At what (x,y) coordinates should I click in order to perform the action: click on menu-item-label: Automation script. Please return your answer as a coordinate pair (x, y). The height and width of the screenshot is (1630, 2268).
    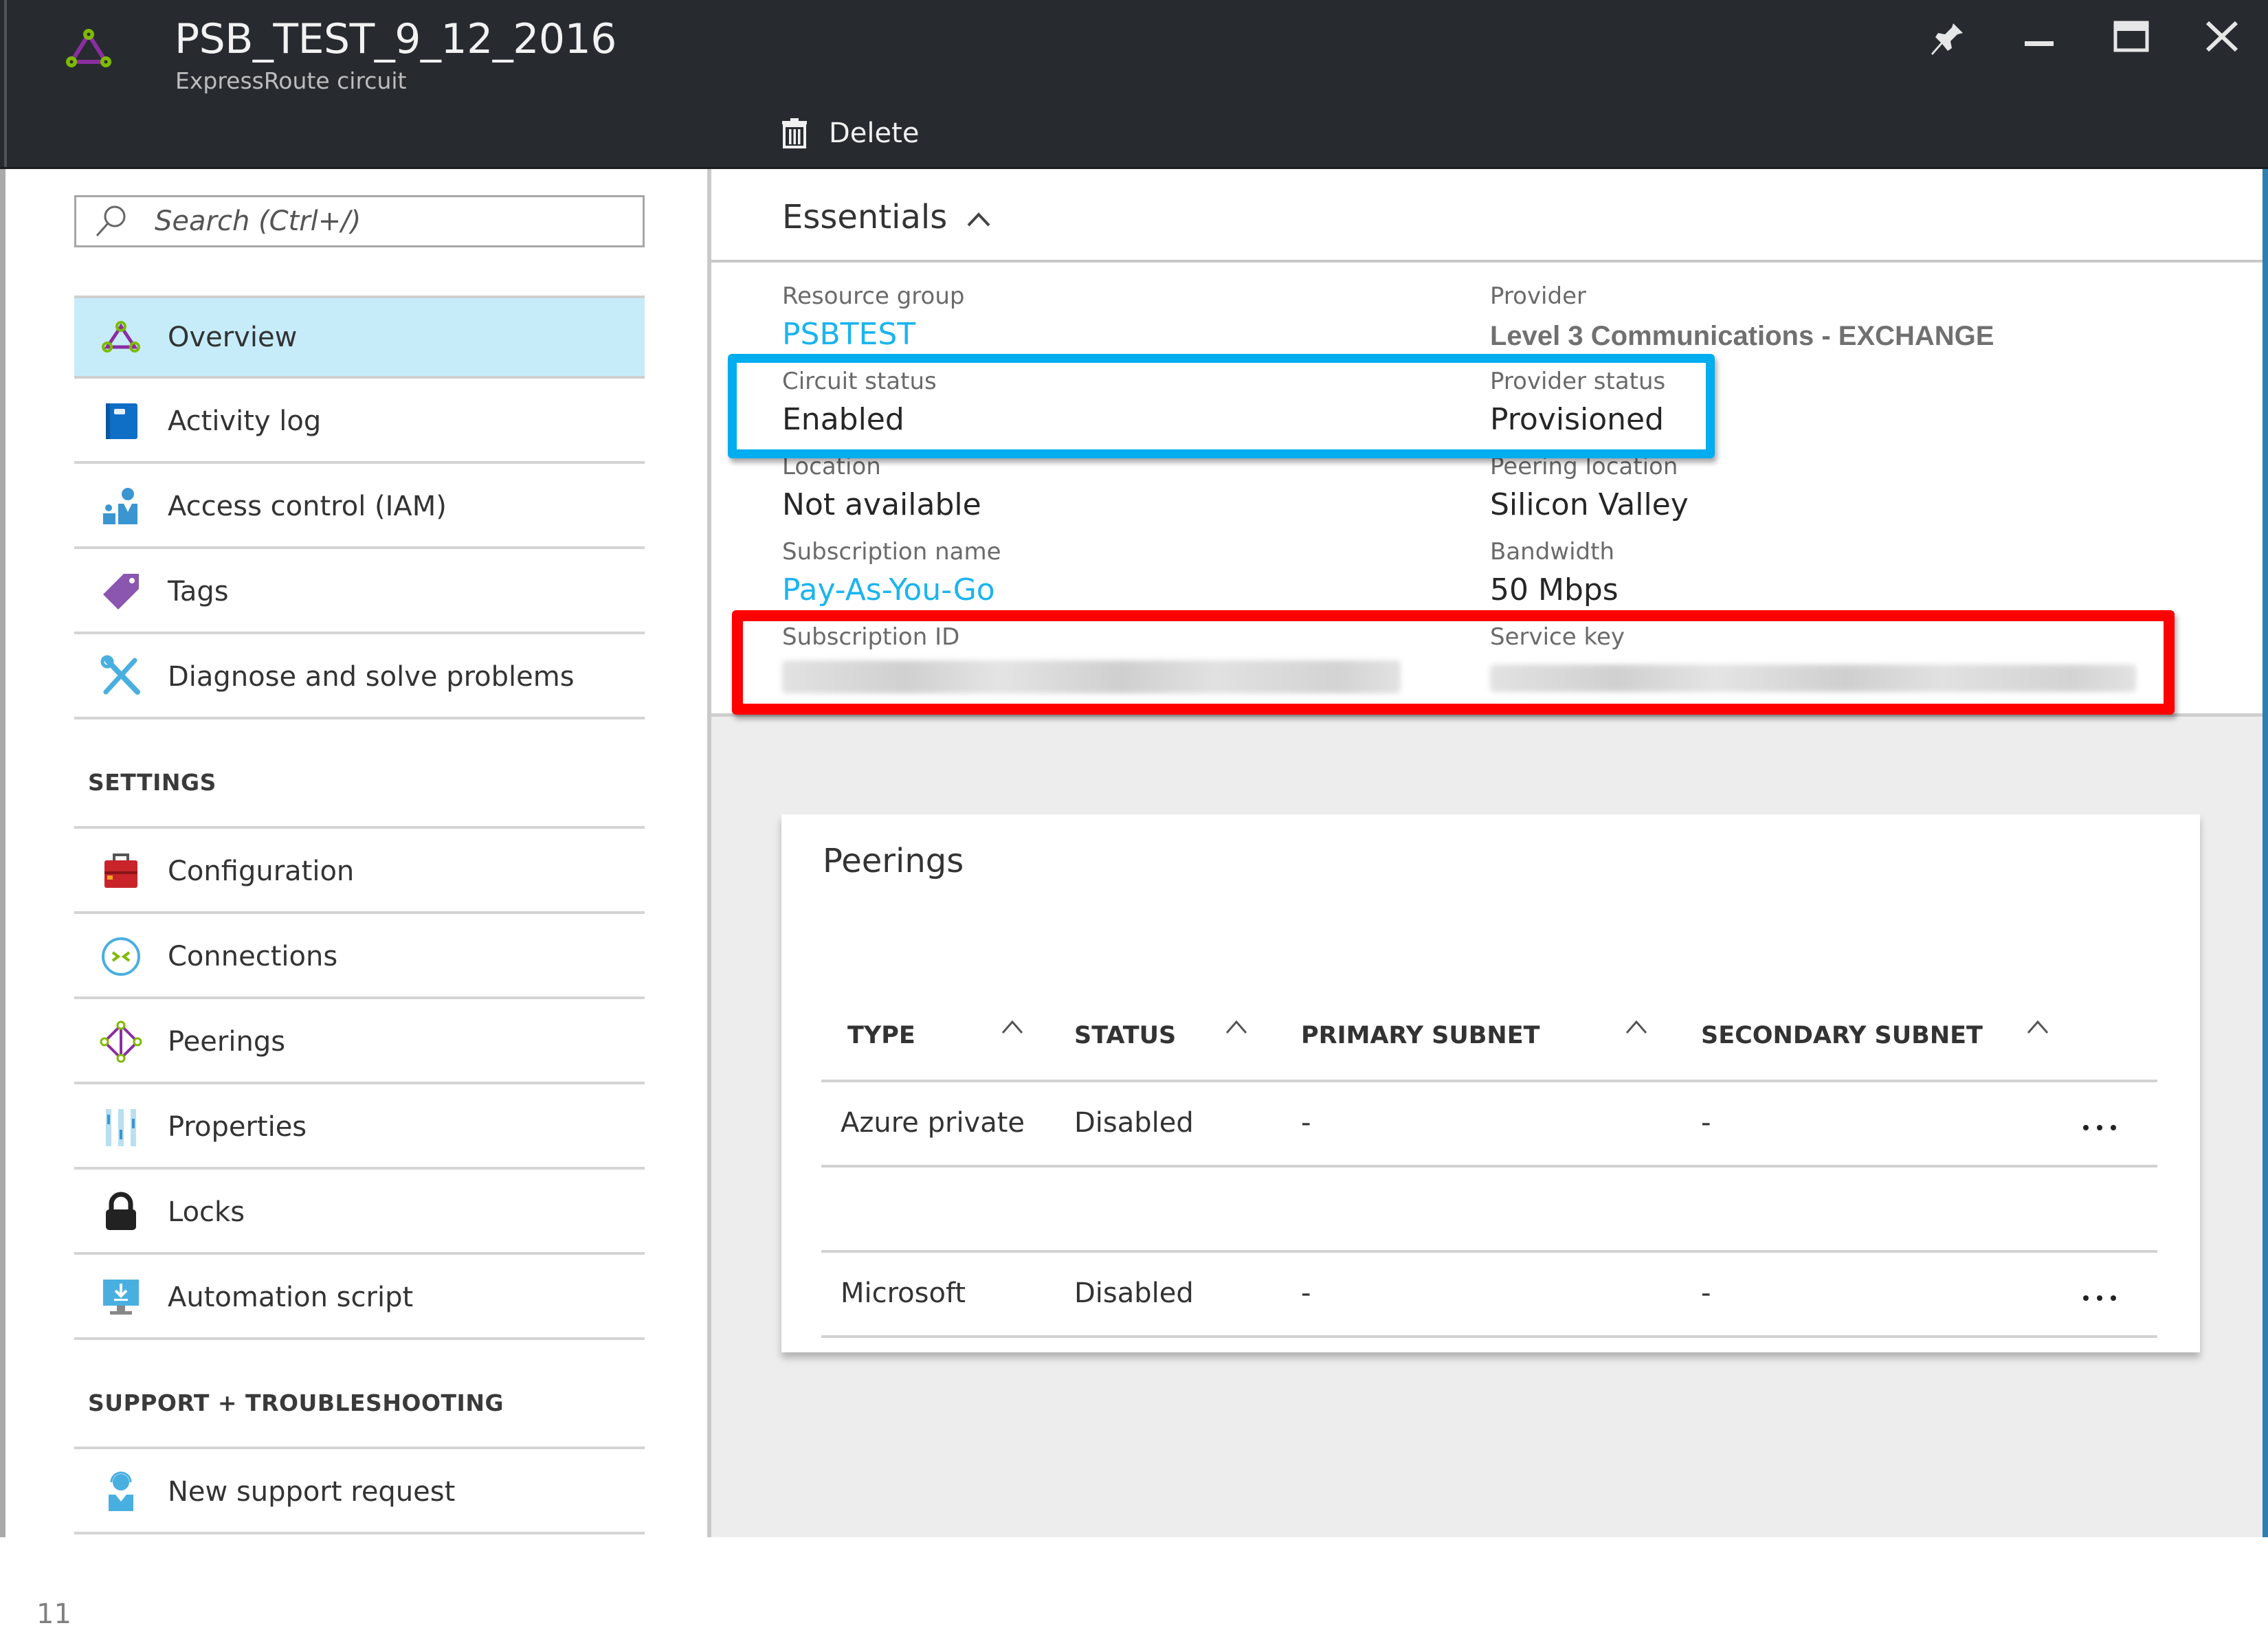
    Looking at the image, I should click on (291, 1297).